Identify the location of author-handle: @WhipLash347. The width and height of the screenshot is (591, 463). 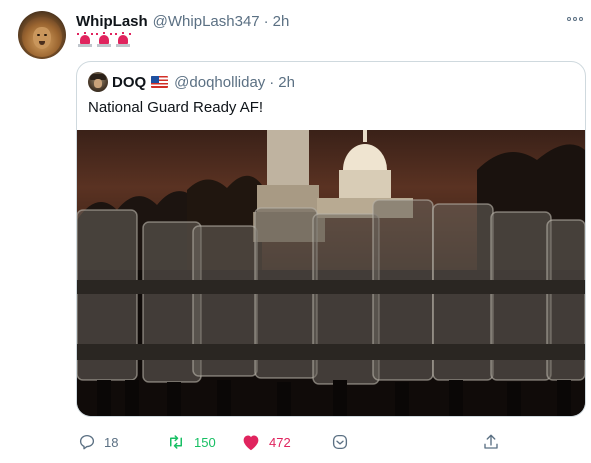
(206, 21).